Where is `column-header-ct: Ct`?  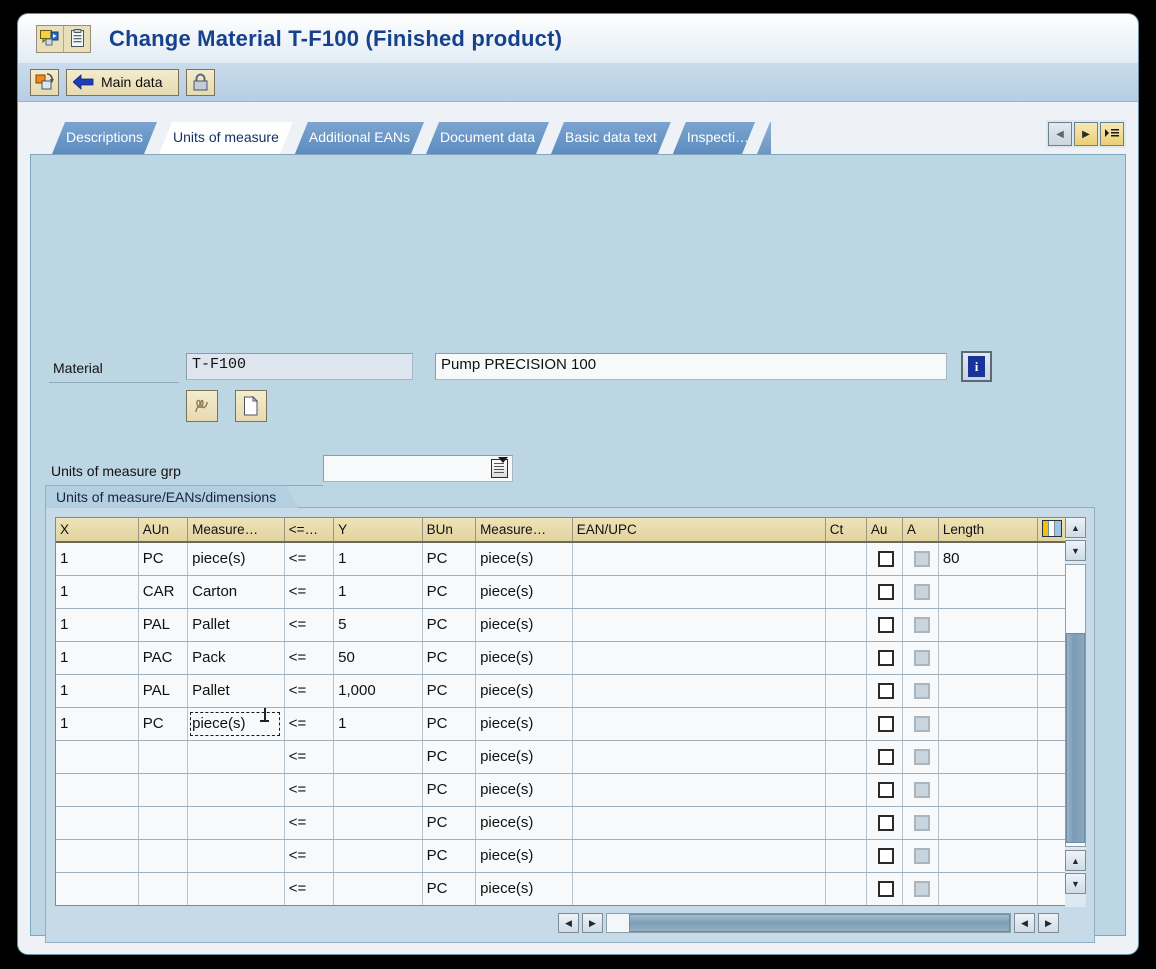
column-header-ct: Ct is located at coordinates (846, 530).